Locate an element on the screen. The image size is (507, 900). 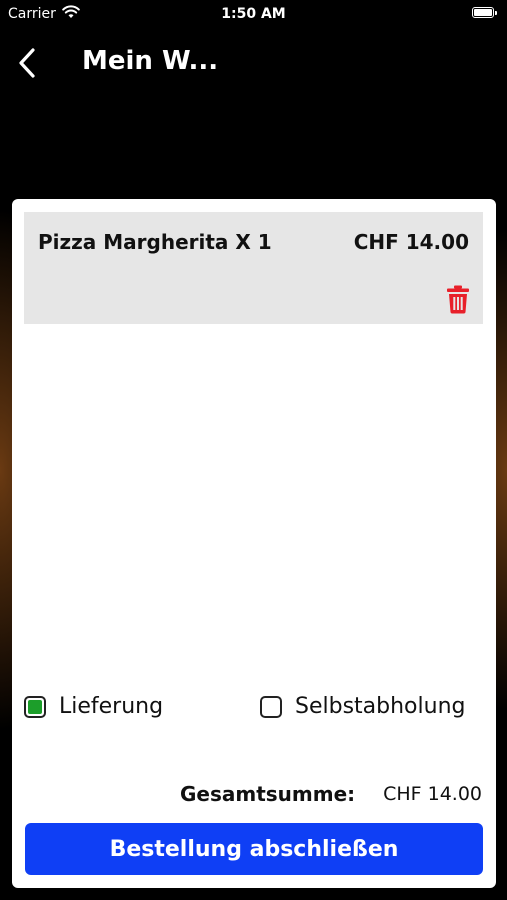
checkout-button-label: Bestellung abschließen is located at coordinates (254, 849).